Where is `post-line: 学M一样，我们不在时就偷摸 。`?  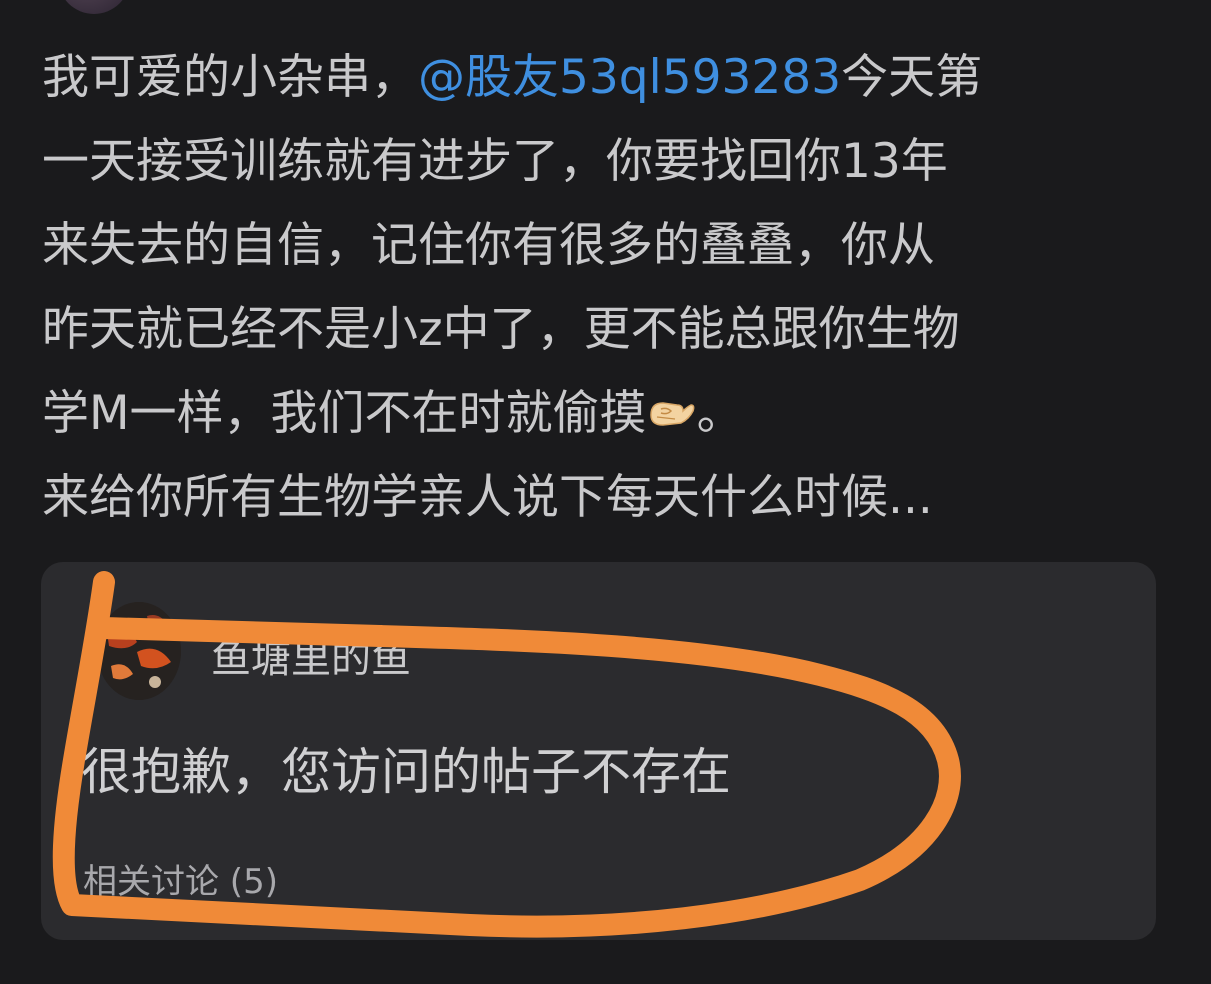
post-line: 学M一样，我们不在时就偷摸 。 is located at coordinates (607, 414).